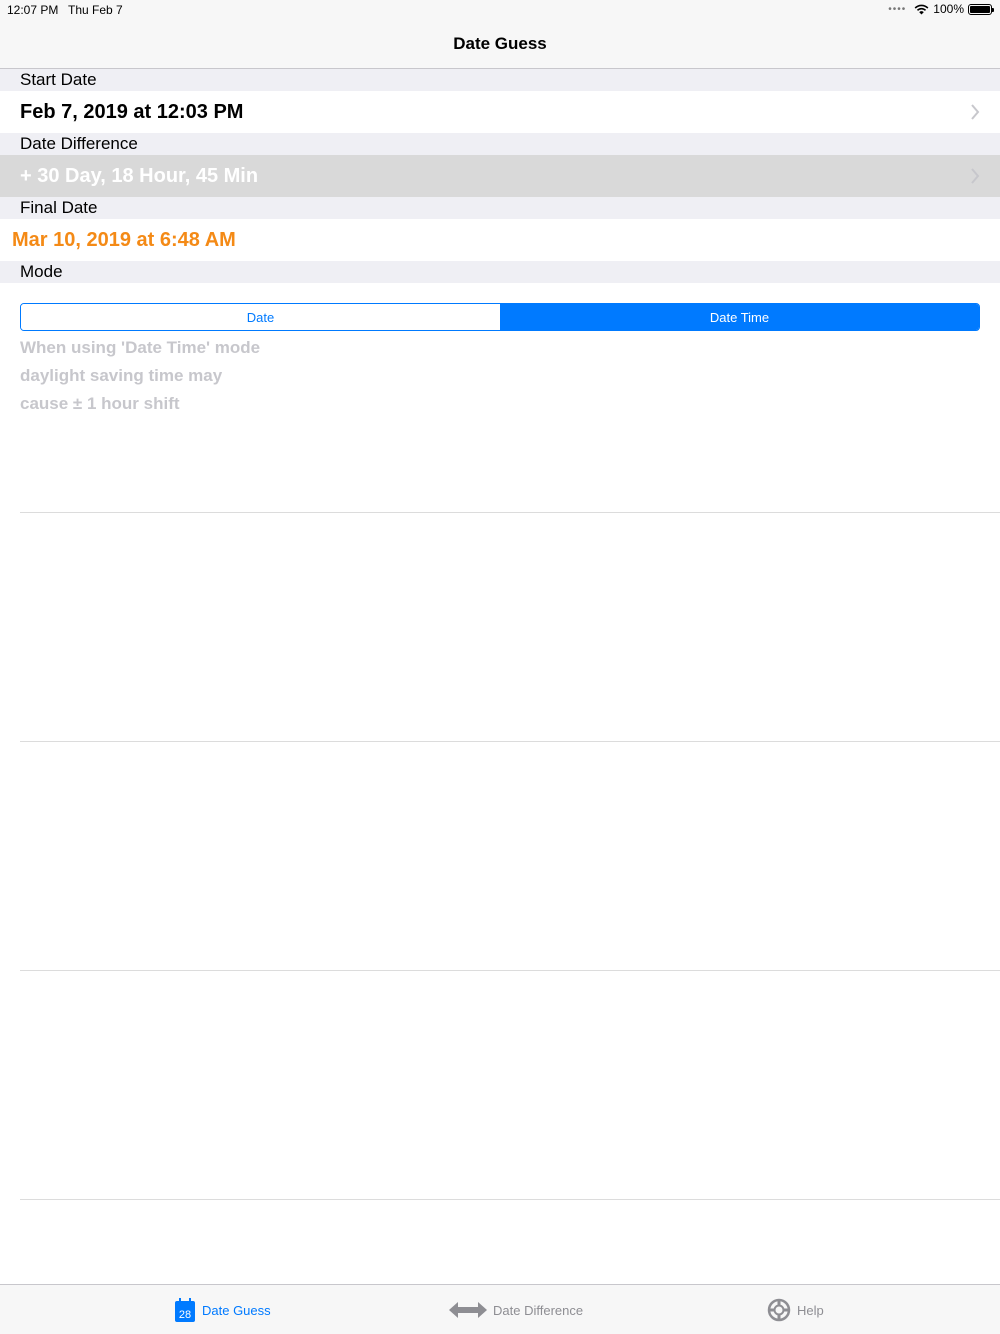 The height and width of the screenshot is (1334, 1000). What do you see at coordinates (500, 272) in the screenshot?
I see `mode-header: Mode` at bounding box center [500, 272].